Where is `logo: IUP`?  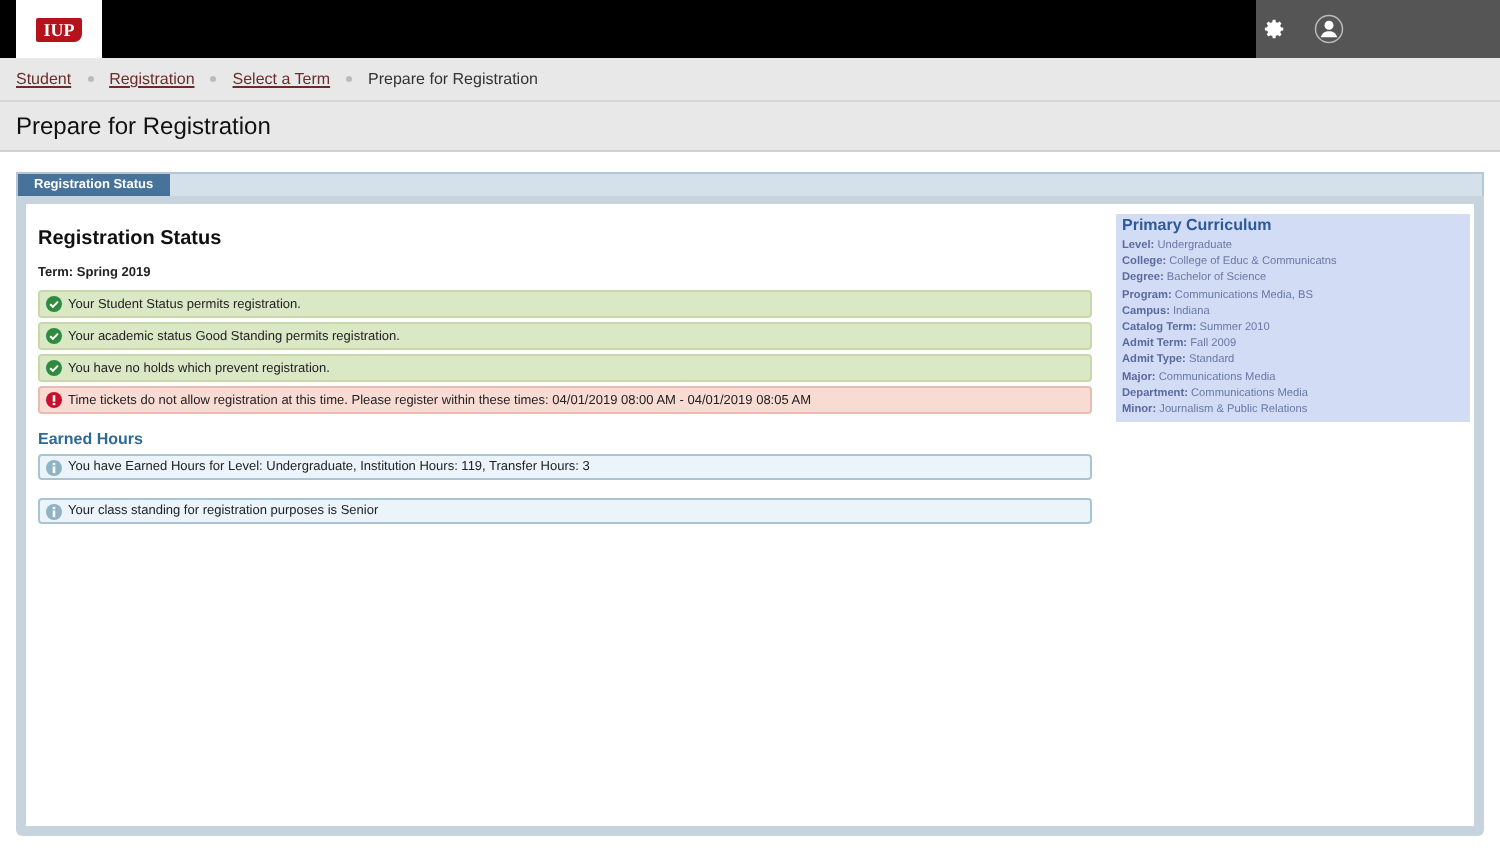 logo: IUP is located at coordinates (59, 29).